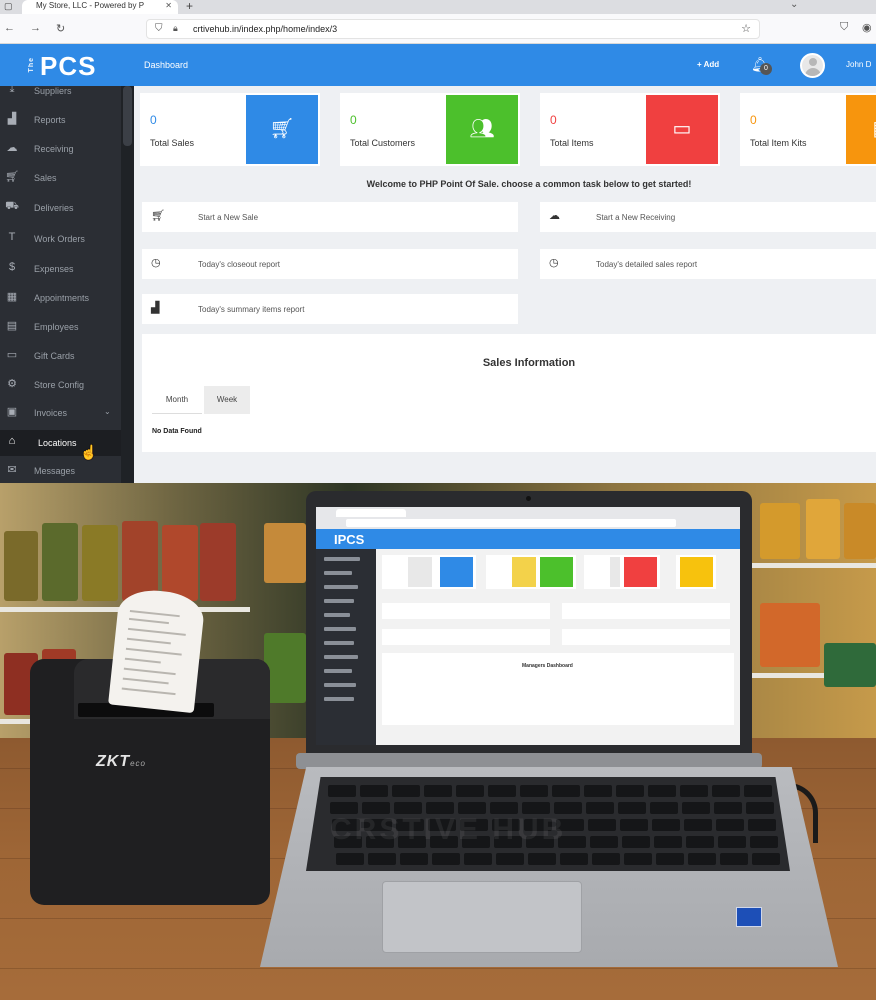 This screenshot has height=1000, width=876. Describe the element at coordinates (159, 28) in the screenshot. I see `shield-icon: ⛉` at that location.